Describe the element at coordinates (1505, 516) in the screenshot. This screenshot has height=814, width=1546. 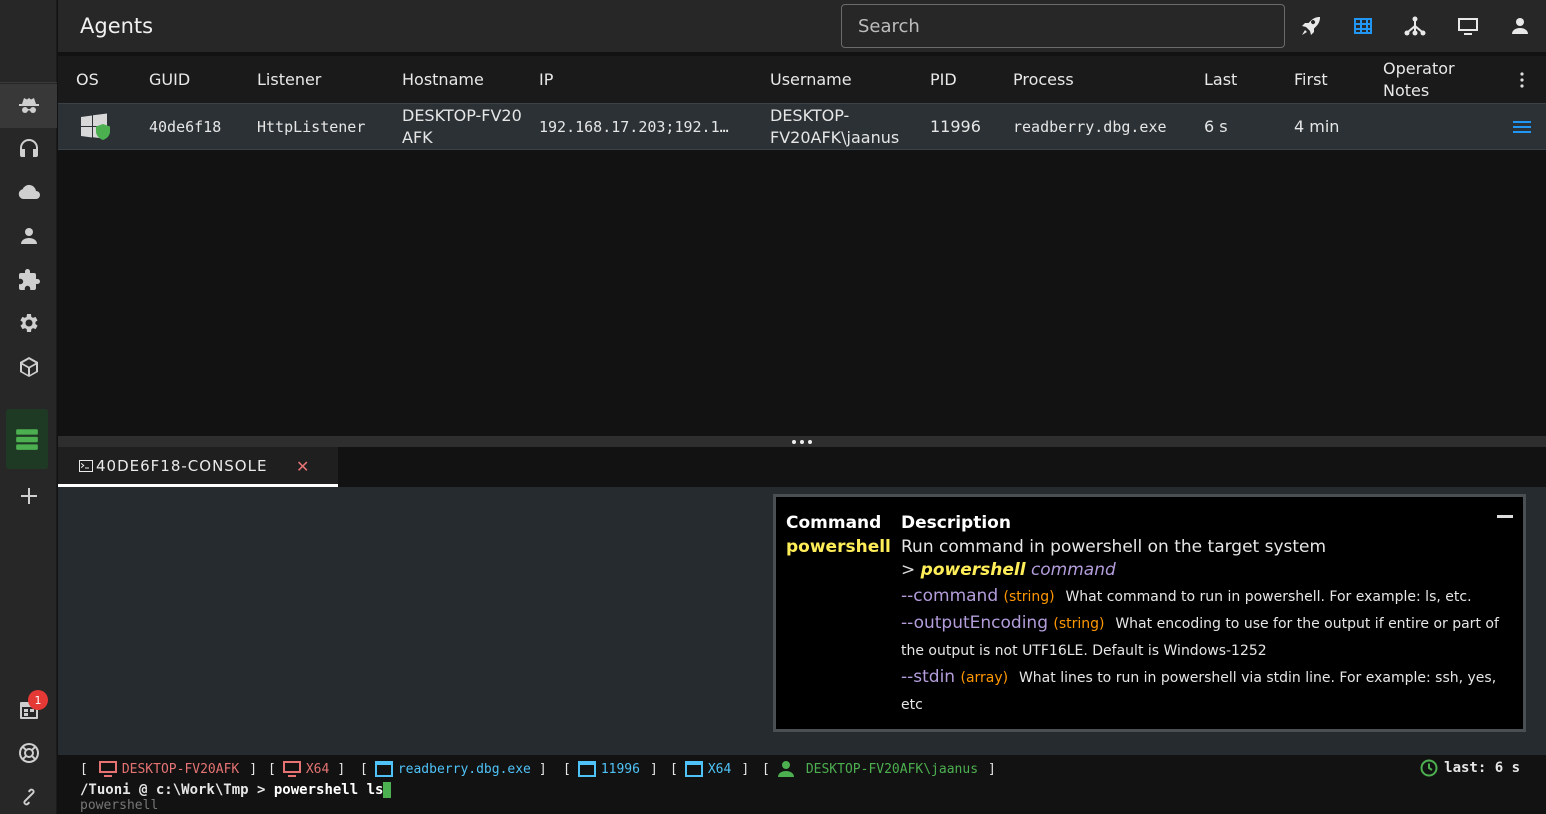
I see `minimize-icon` at that location.